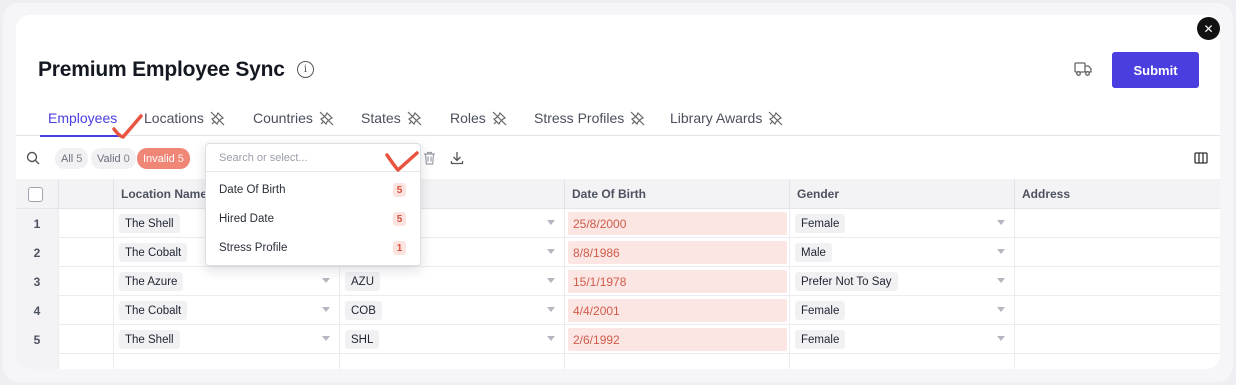 This screenshot has width=1236, height=385. What do you see at coordinates (1155, 70) in the screenshot?
I see `submit-button: Submit` at bounding box center [1155, 70].